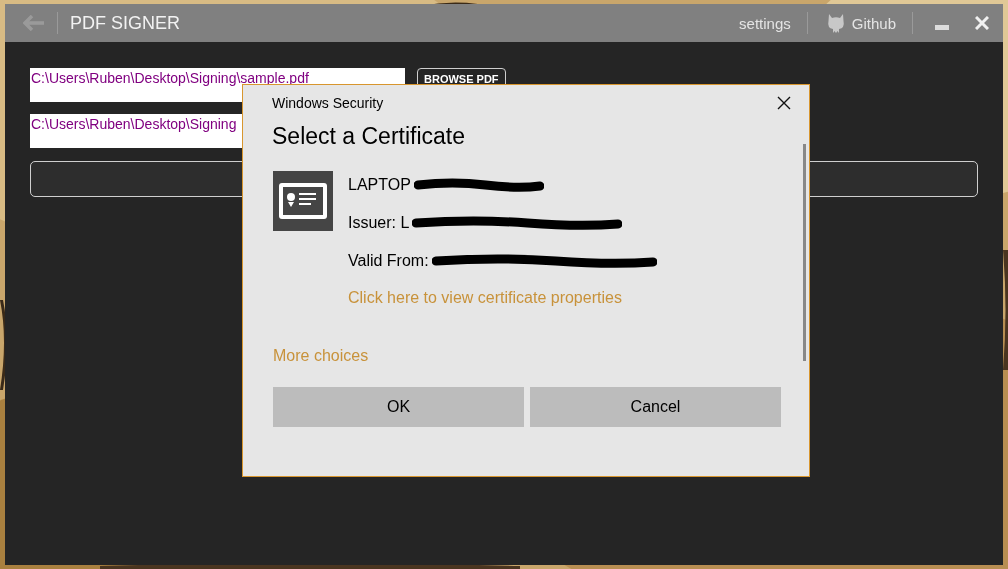  Describe the element at coordinates (379, 222) in the screenshot. I see `certificate-issuer: Issuer: L` at that location.